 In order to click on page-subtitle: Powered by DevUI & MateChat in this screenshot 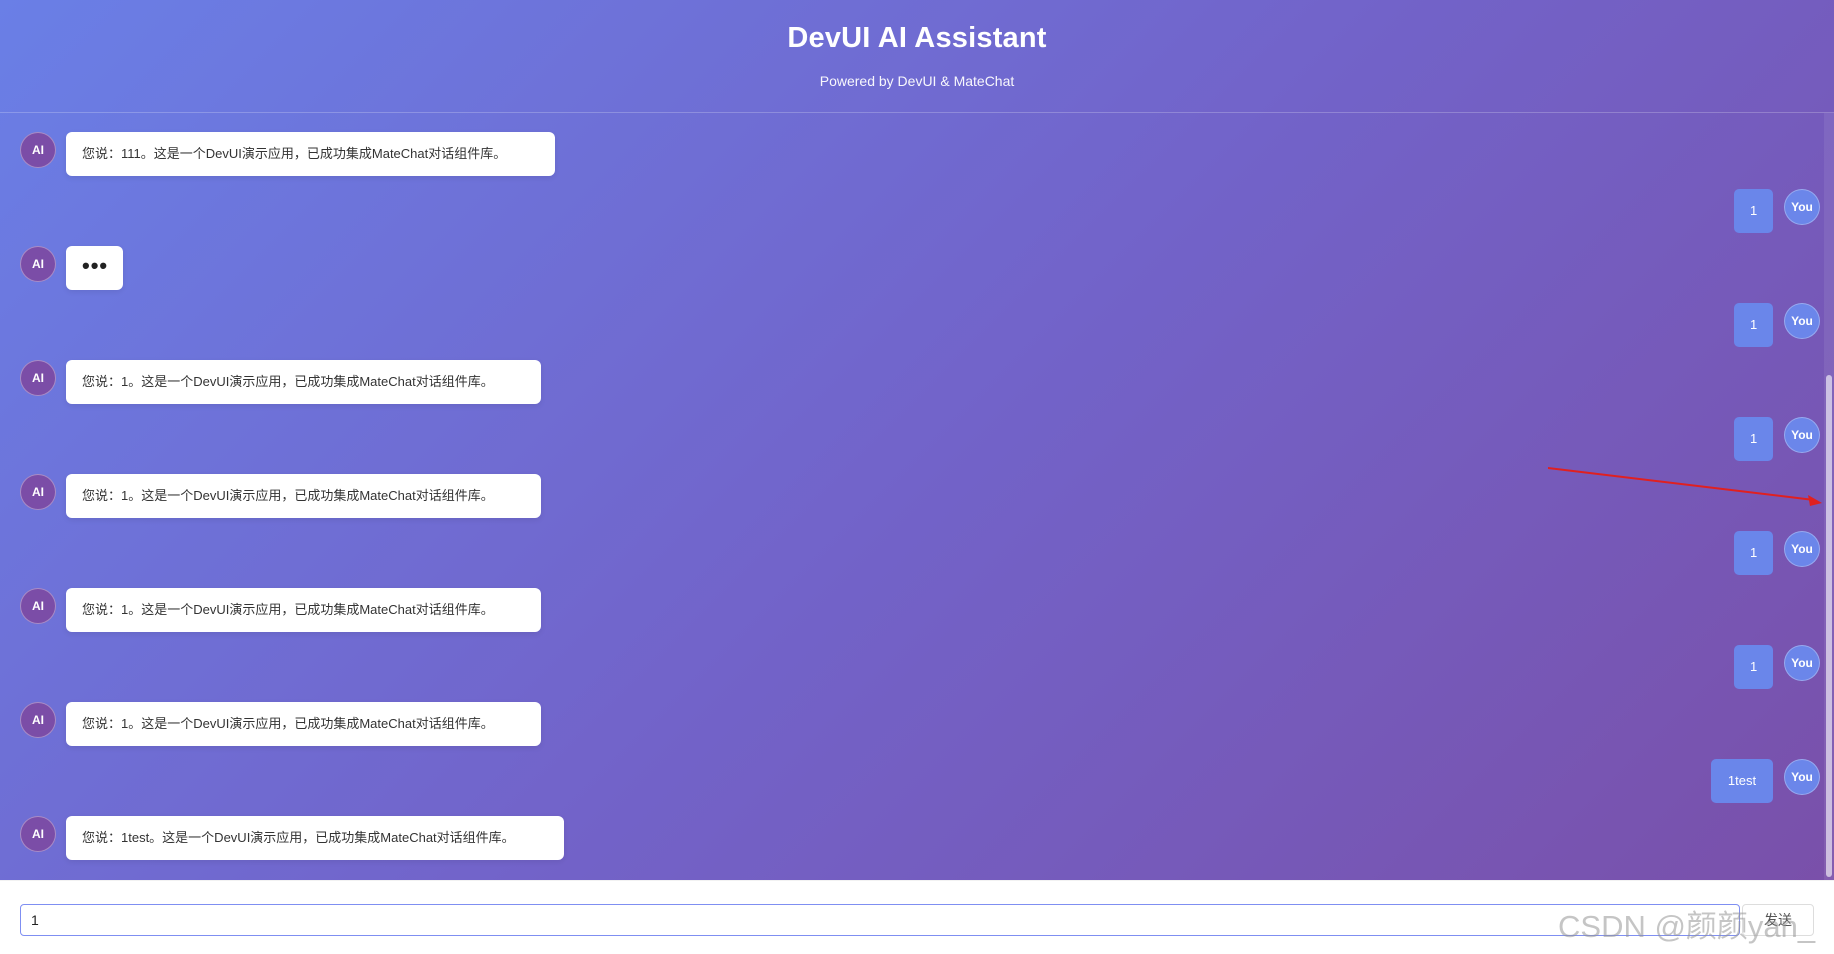, I will do `click(917, 81)`.